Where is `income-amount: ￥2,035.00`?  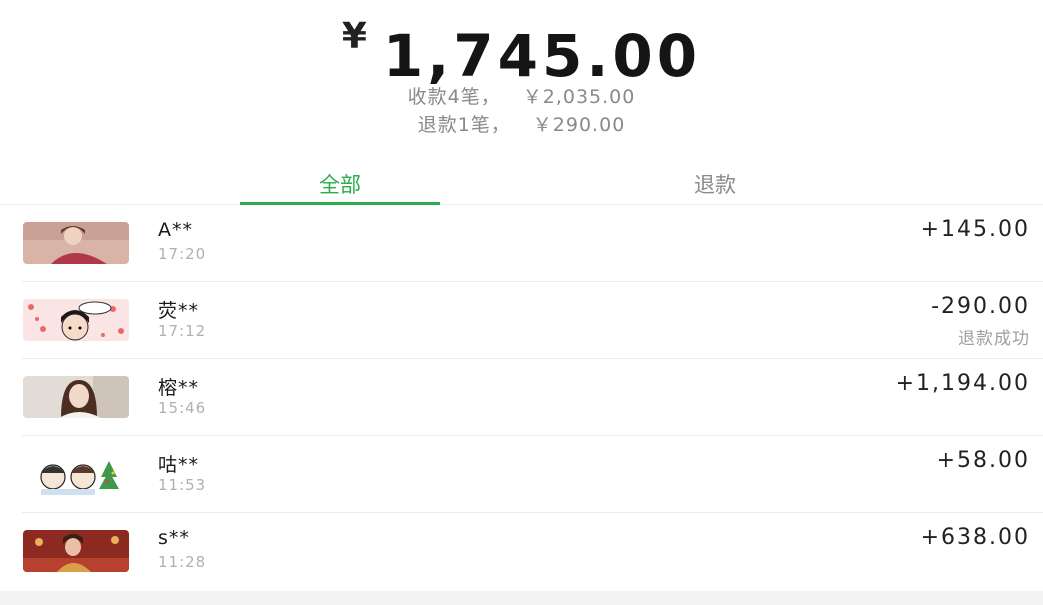 income-amount: ￥2,035.00 is located at coordinates (579, 97).